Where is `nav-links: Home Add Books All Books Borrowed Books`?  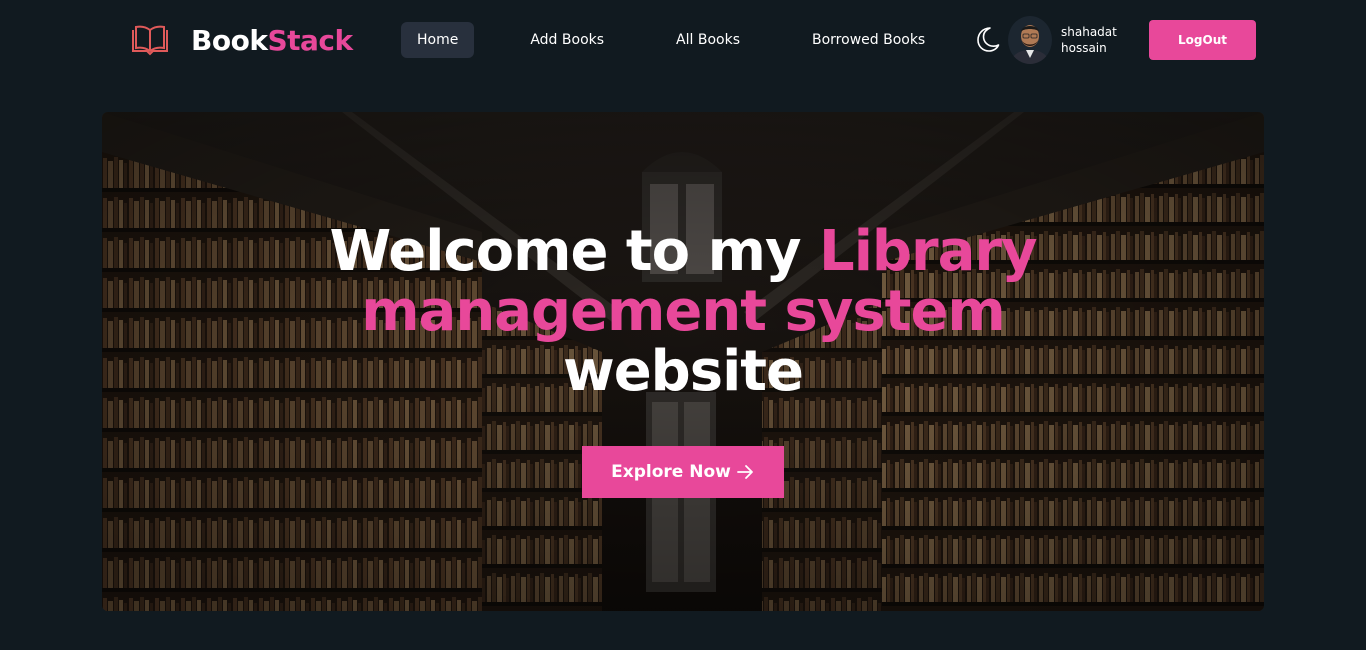 nav-links: Home Add Books All Books Borrowed Books is located at coordinates (671, 40).